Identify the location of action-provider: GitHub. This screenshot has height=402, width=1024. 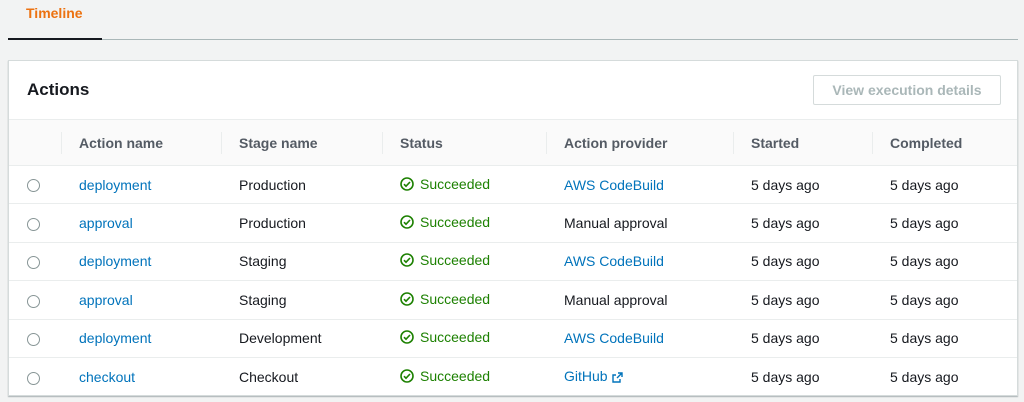
(586, 376).